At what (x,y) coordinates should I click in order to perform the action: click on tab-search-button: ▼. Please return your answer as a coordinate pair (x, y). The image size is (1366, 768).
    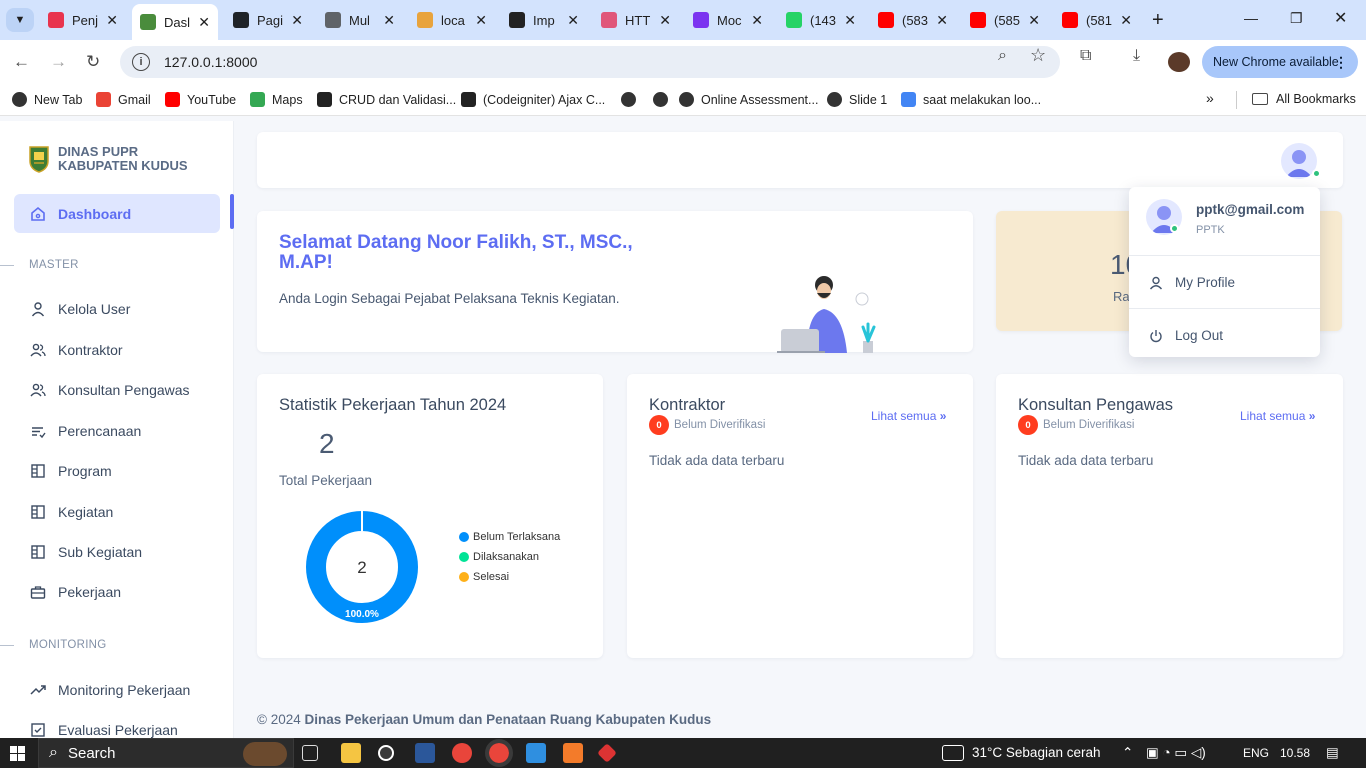
    Looking at the image, I should click on (20, 20).